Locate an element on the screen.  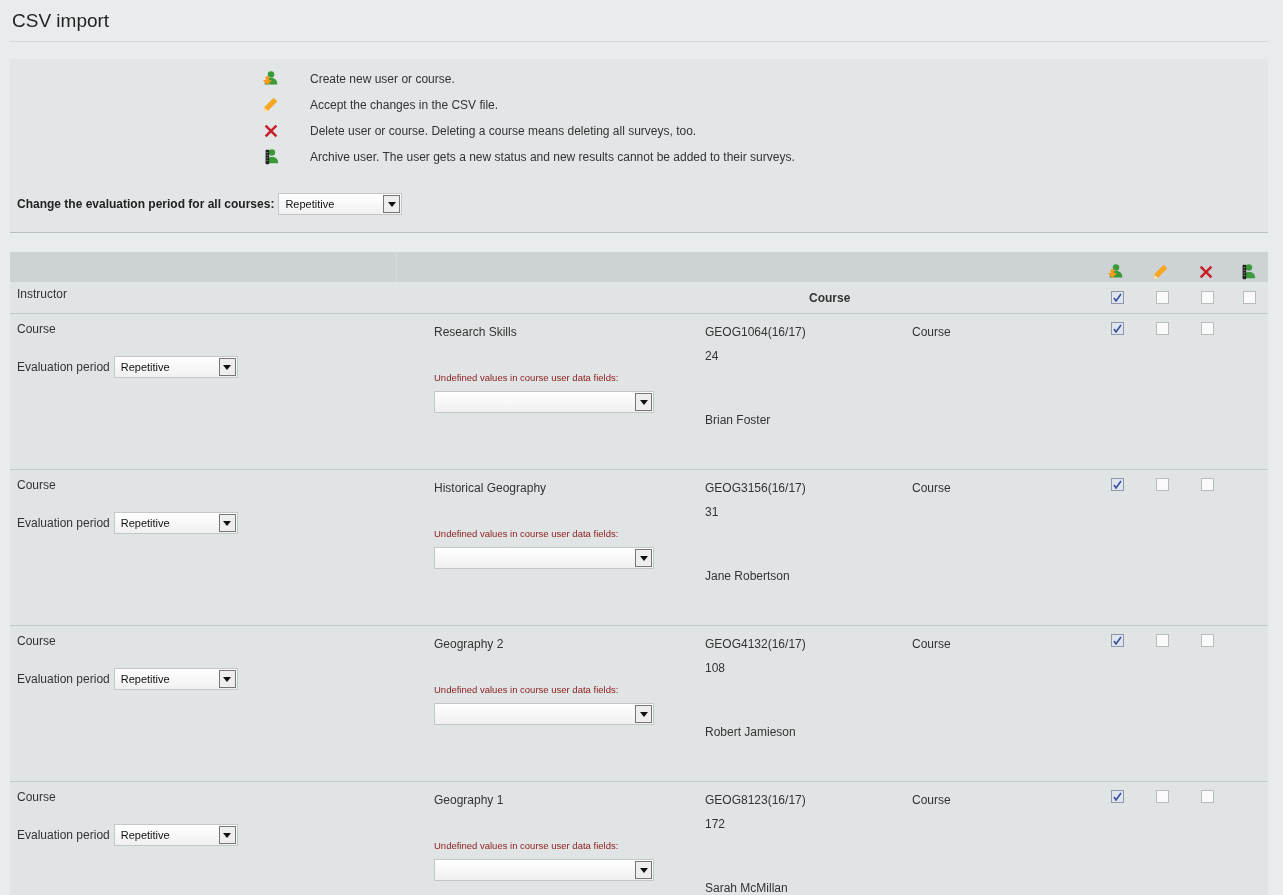
page-title: CSV import is located at coordinates (639, 21).